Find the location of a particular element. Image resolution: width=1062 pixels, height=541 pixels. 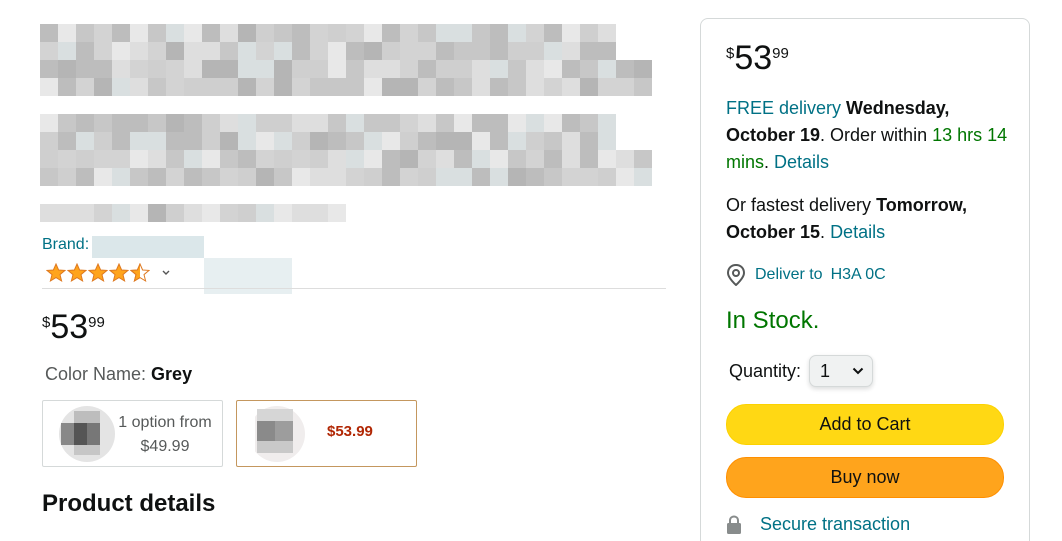

price-whole: 53 is located at coordinates (753, 58).